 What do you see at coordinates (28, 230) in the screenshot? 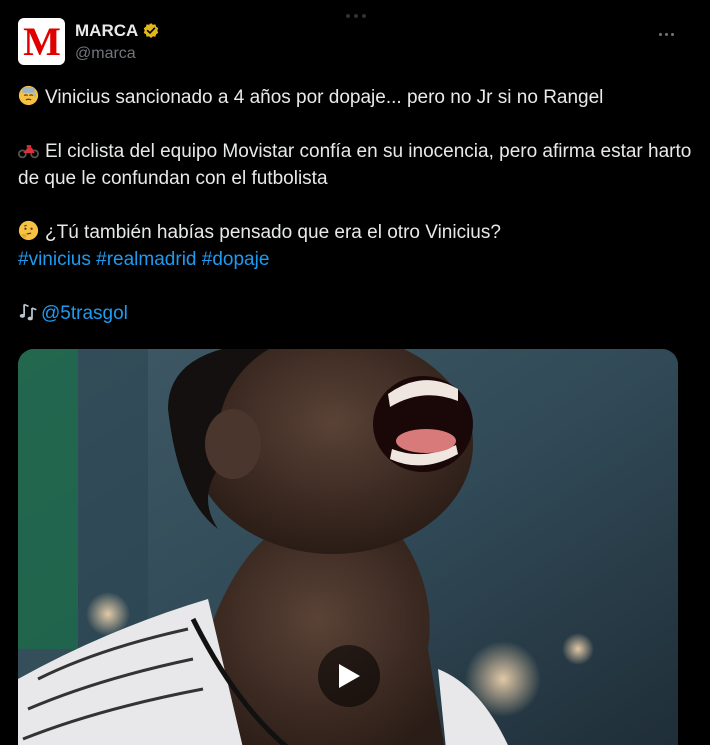
I see `thinking-face-emoji-icon` at bounding box center [28, 230].